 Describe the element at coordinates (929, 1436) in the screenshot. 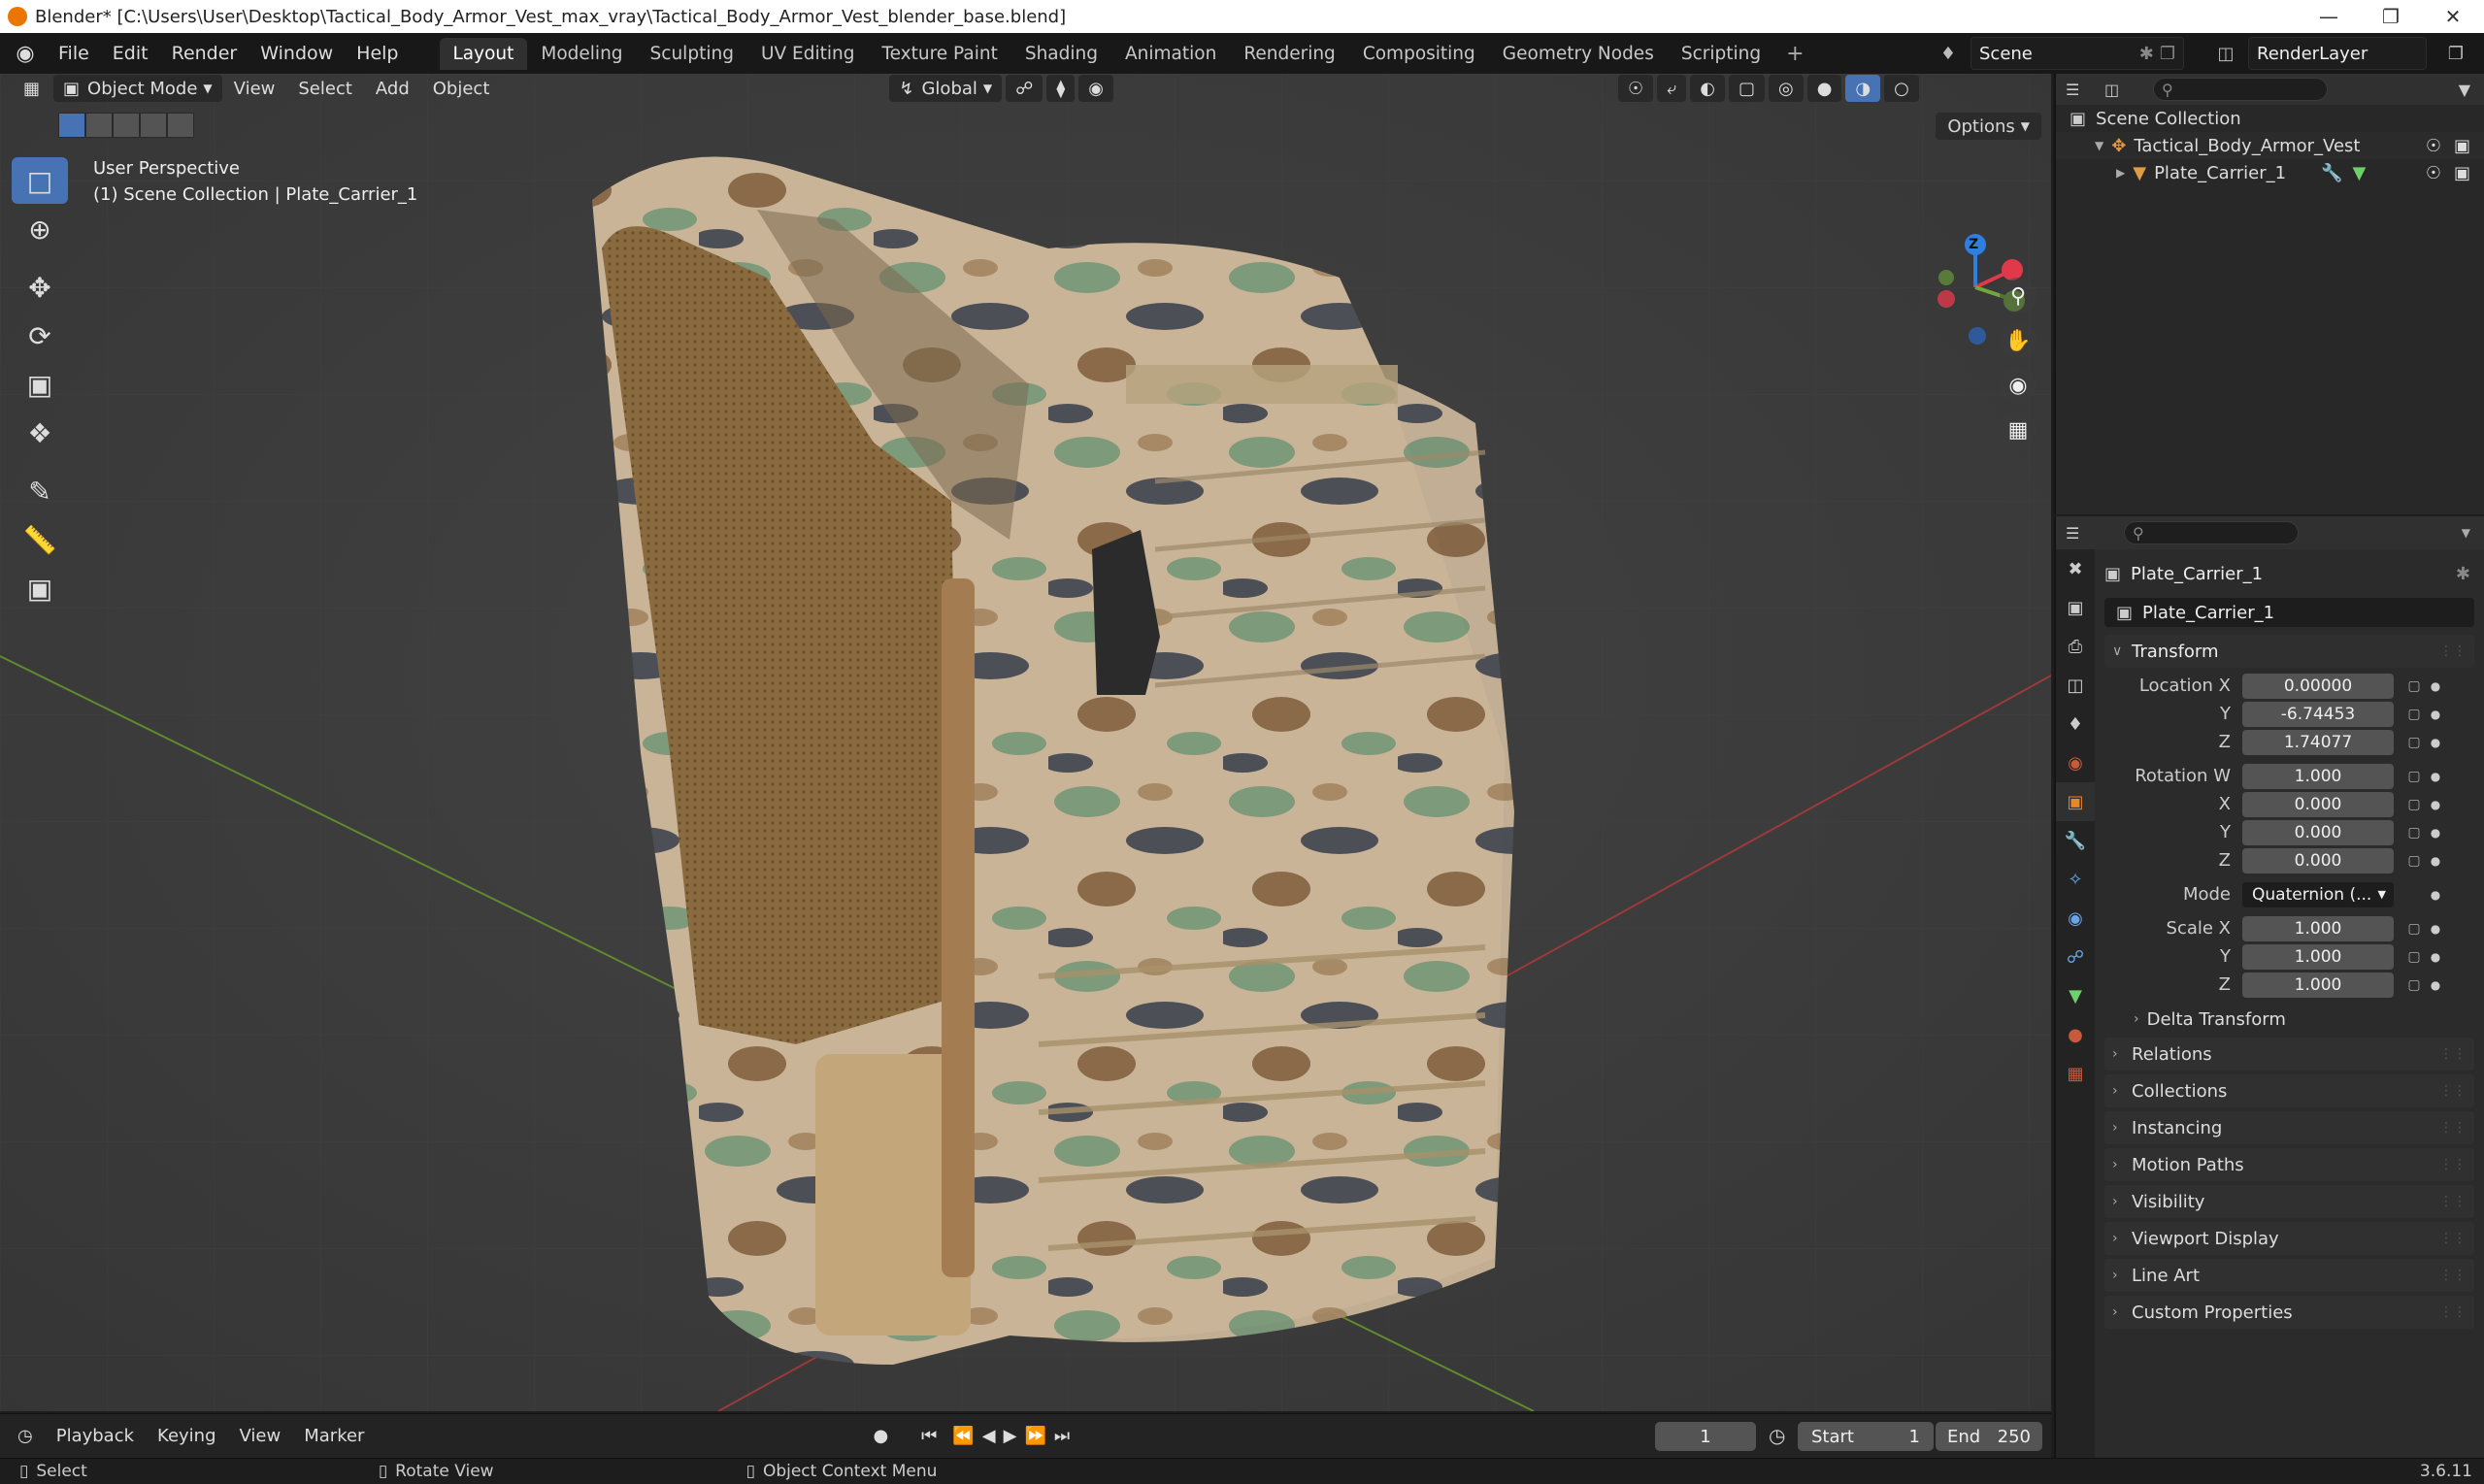

I see `jump-start-icon: ⏮` at that location.